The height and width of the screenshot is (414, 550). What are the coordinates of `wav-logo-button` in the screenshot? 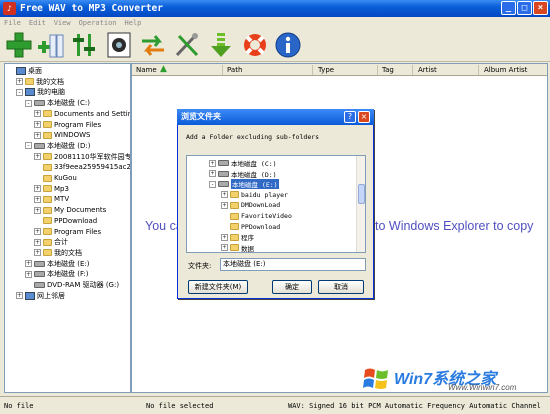 It's located at (119, 45).